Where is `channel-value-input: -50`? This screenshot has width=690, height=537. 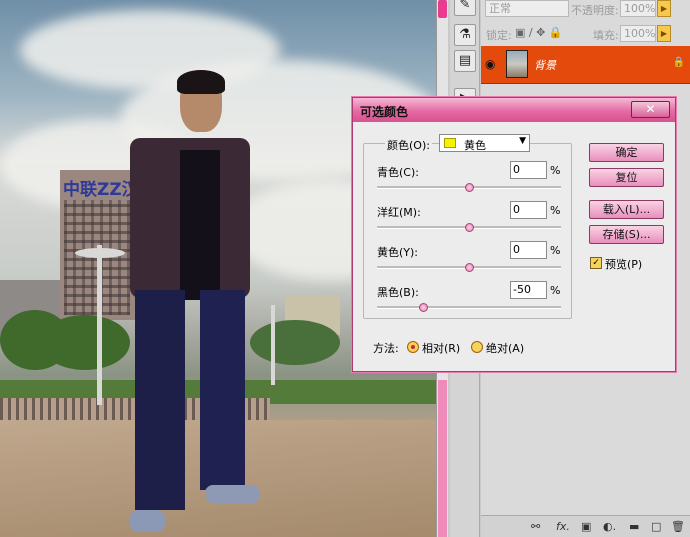 channel-value-input: -50 is located at coordinates (528, 290).